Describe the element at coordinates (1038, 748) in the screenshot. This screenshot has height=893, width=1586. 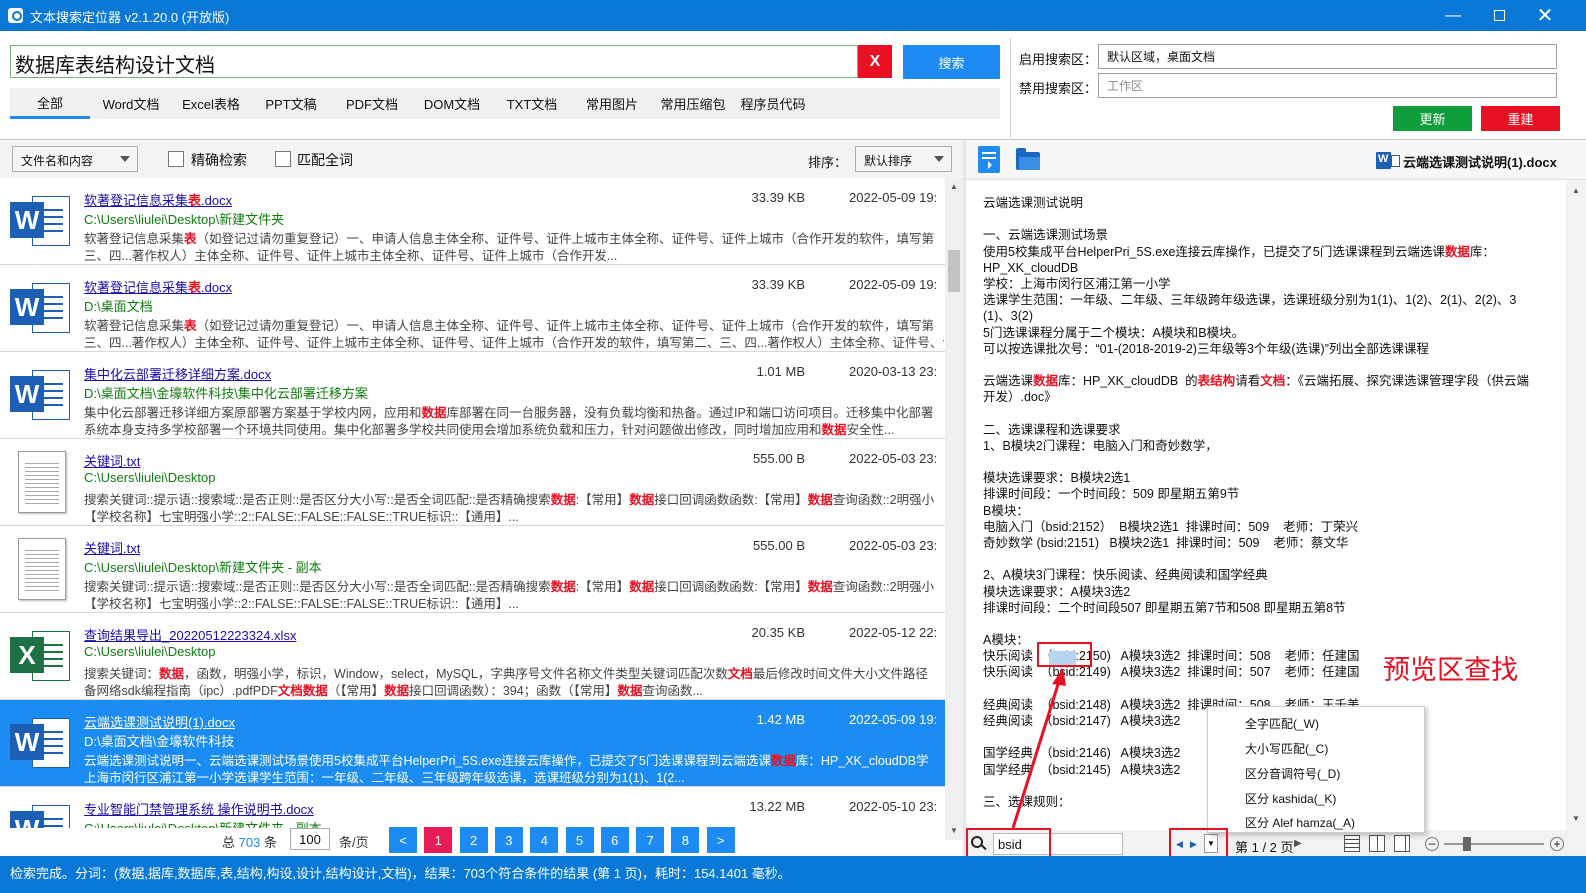
I see `annotation-arrow` at that location.